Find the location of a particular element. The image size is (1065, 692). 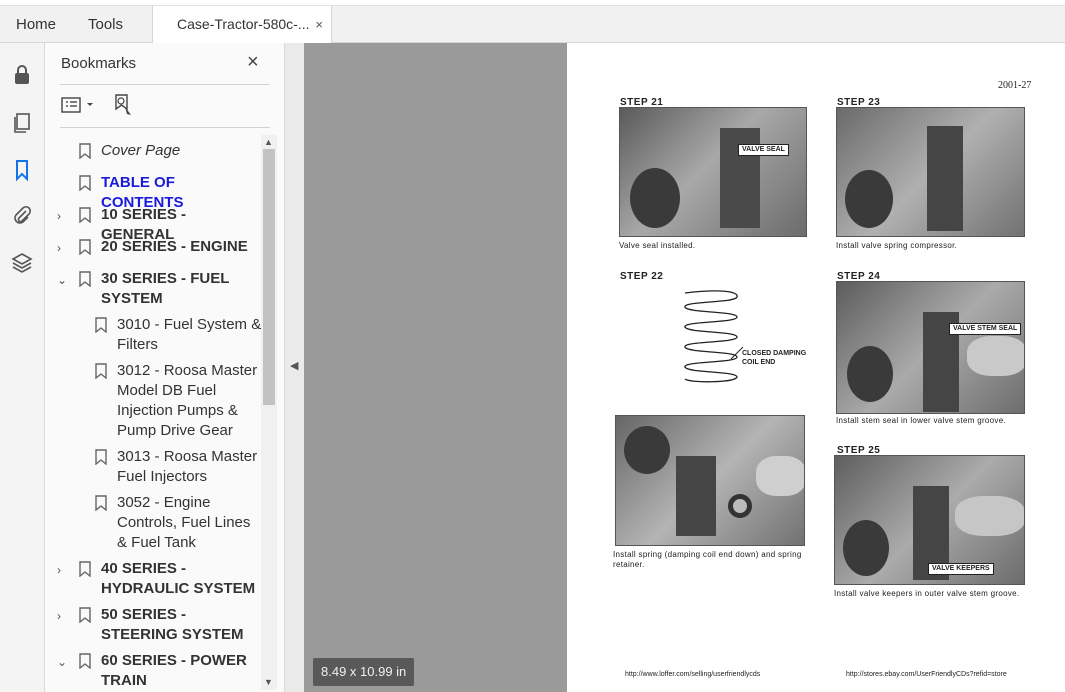

step-21-caption: Valve seal installed. is located at coordinates (657, 245).